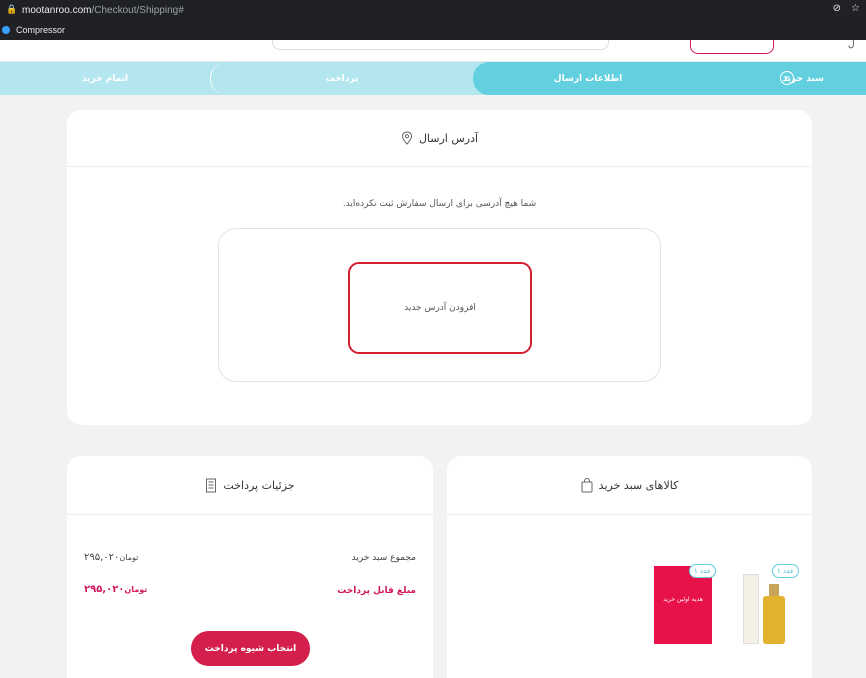 The width and height of the screenshot is (866, 678). Describe the element at coordinates (587, 484) in the screenshot. I see `shopping-bag-icon` at that location.